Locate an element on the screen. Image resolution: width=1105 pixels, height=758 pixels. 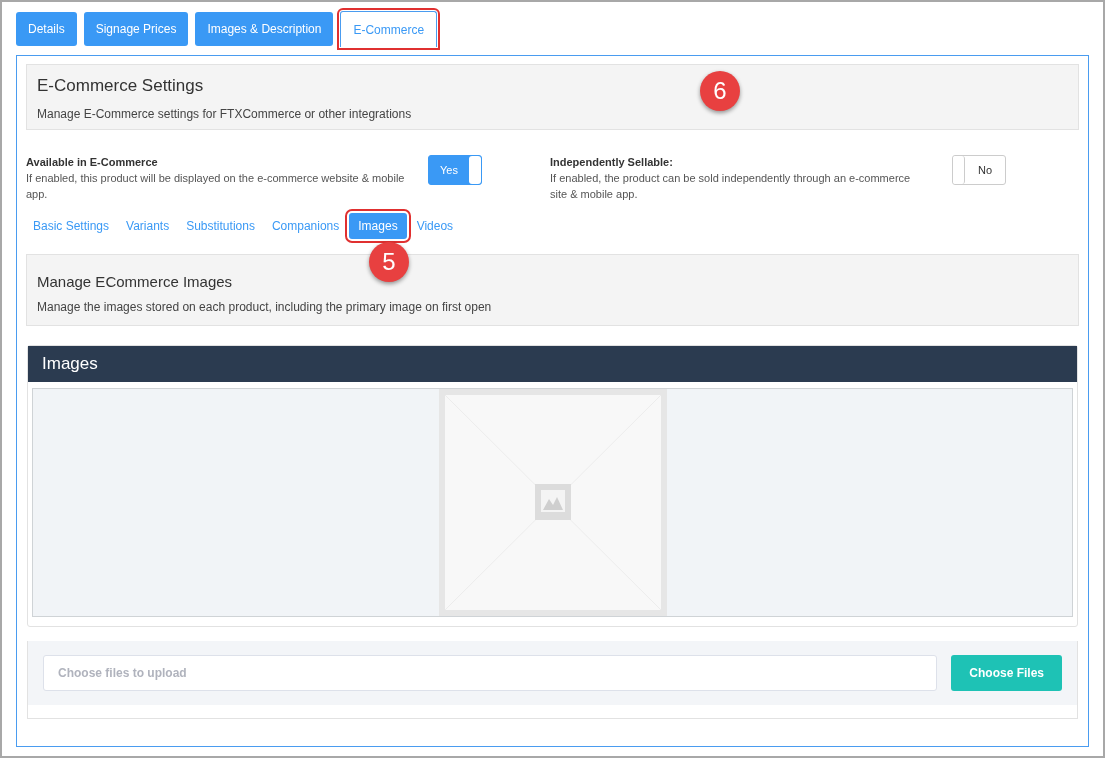
panel-header: Images is located at coordinates (552, 364).